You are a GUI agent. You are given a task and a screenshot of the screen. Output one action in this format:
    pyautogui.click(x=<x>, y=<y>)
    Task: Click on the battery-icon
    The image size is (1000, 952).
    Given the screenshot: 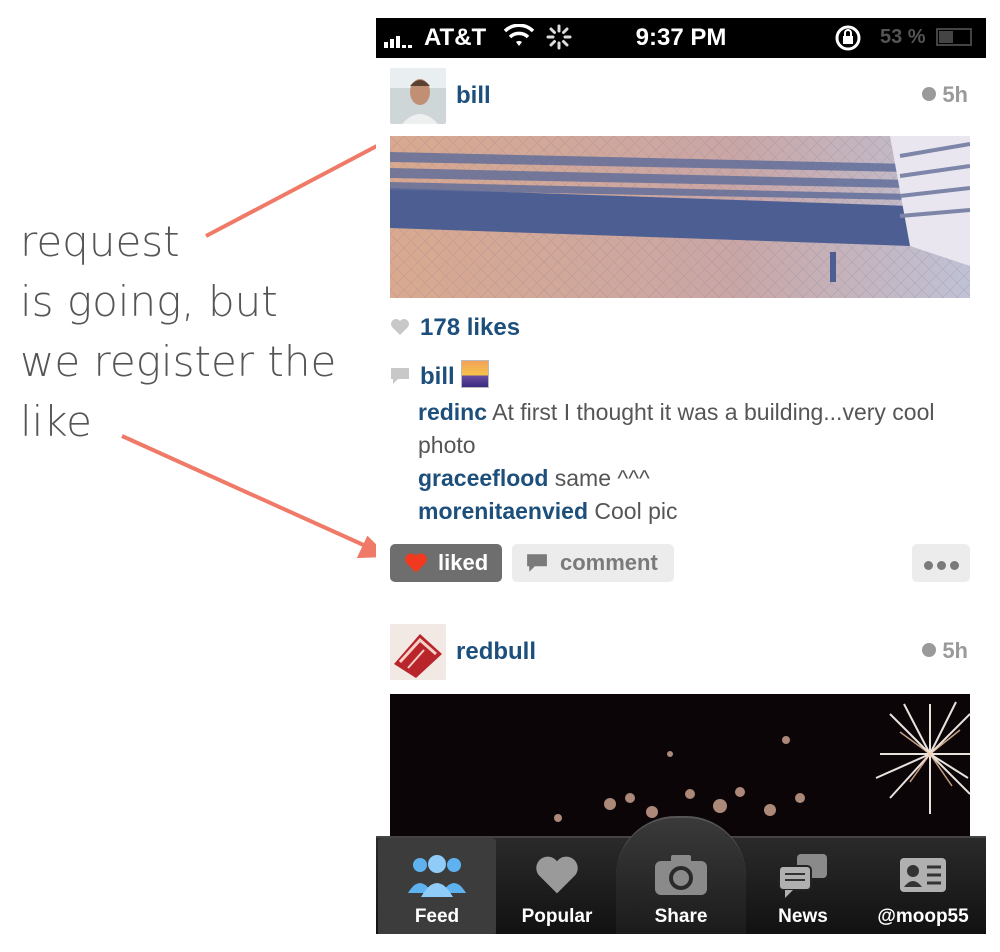 What is the action you would take?
    pyautogui.click(x=954, y=37)
    